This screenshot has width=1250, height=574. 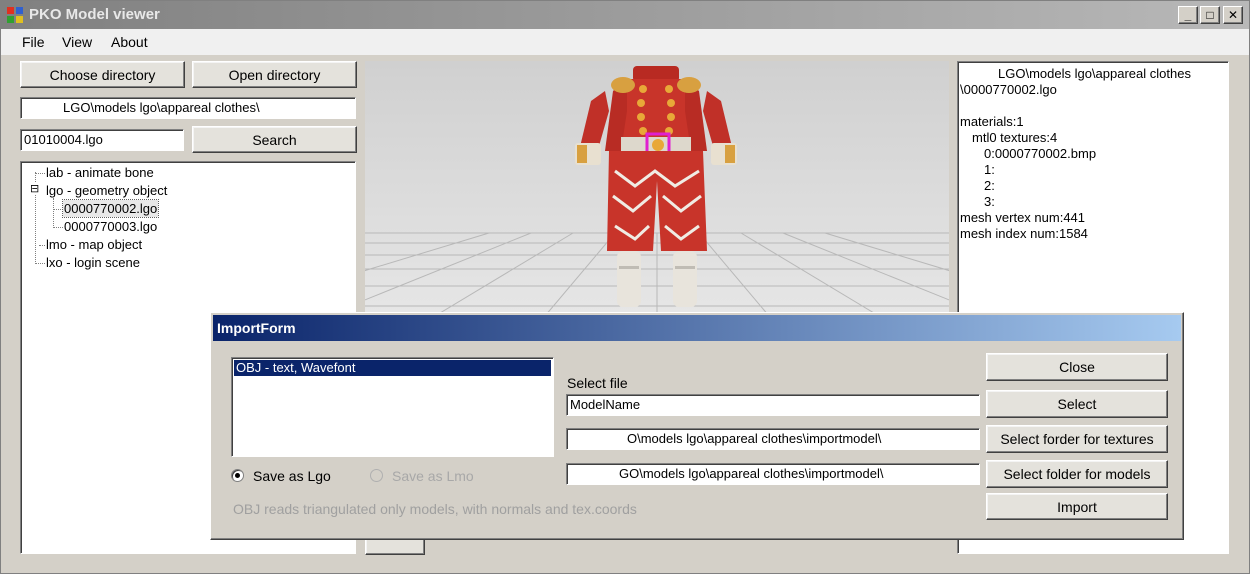 I want to click on search-button: Search, so click(x=274, y=139).